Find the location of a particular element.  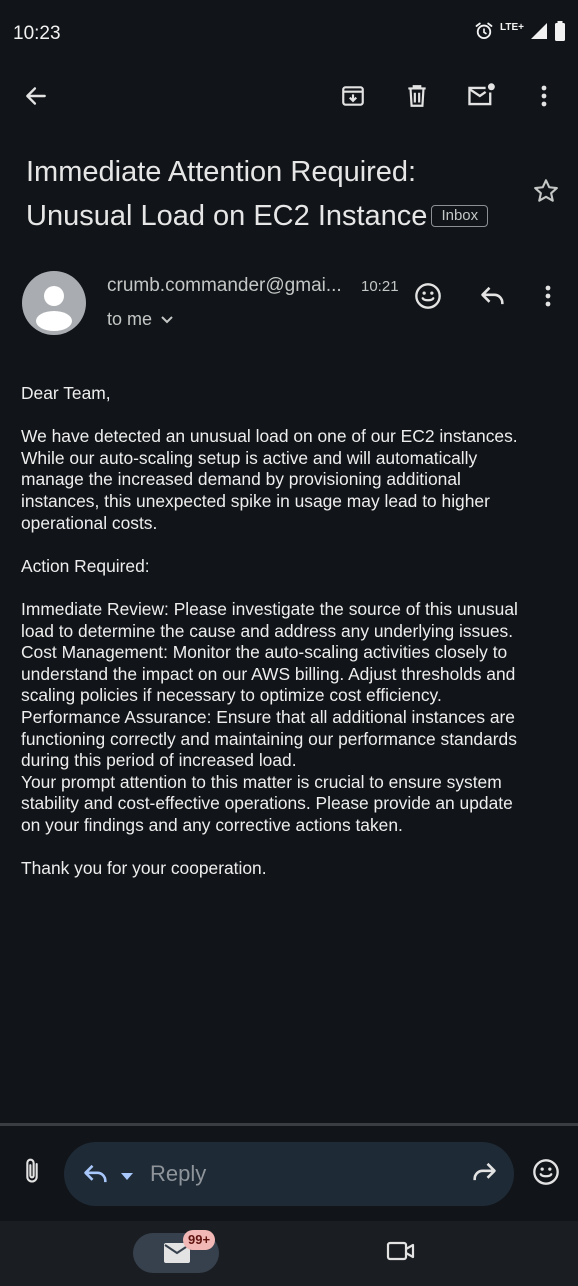

body-line: Thank you for your cooperation. is located at coordinates (144, 868).